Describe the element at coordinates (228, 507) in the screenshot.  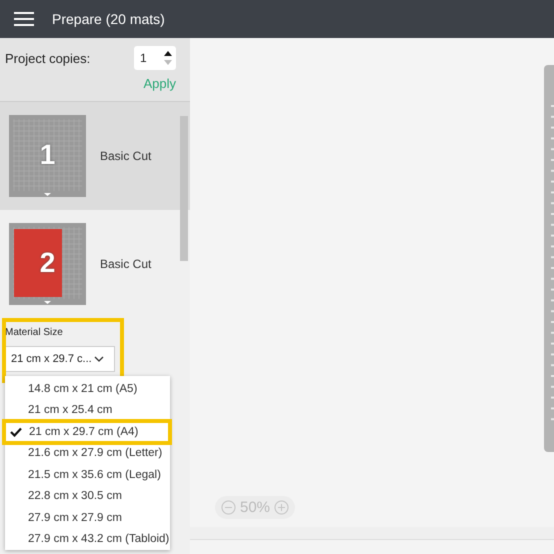
I see `zoom-out-icon` at that location.